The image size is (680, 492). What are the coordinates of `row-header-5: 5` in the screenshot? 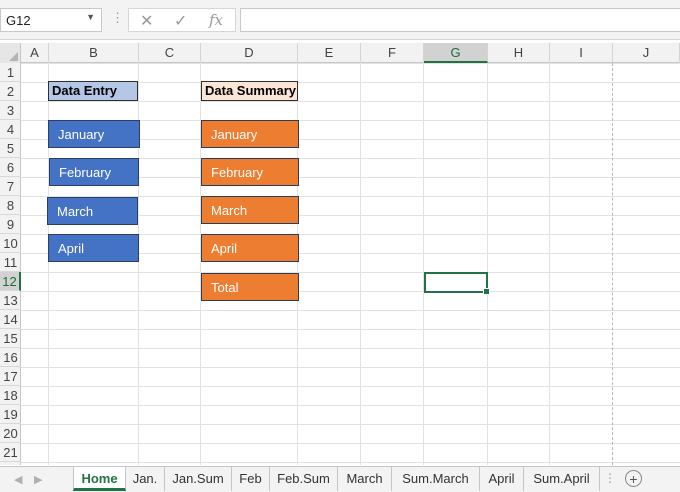 It's located at (10, 148).